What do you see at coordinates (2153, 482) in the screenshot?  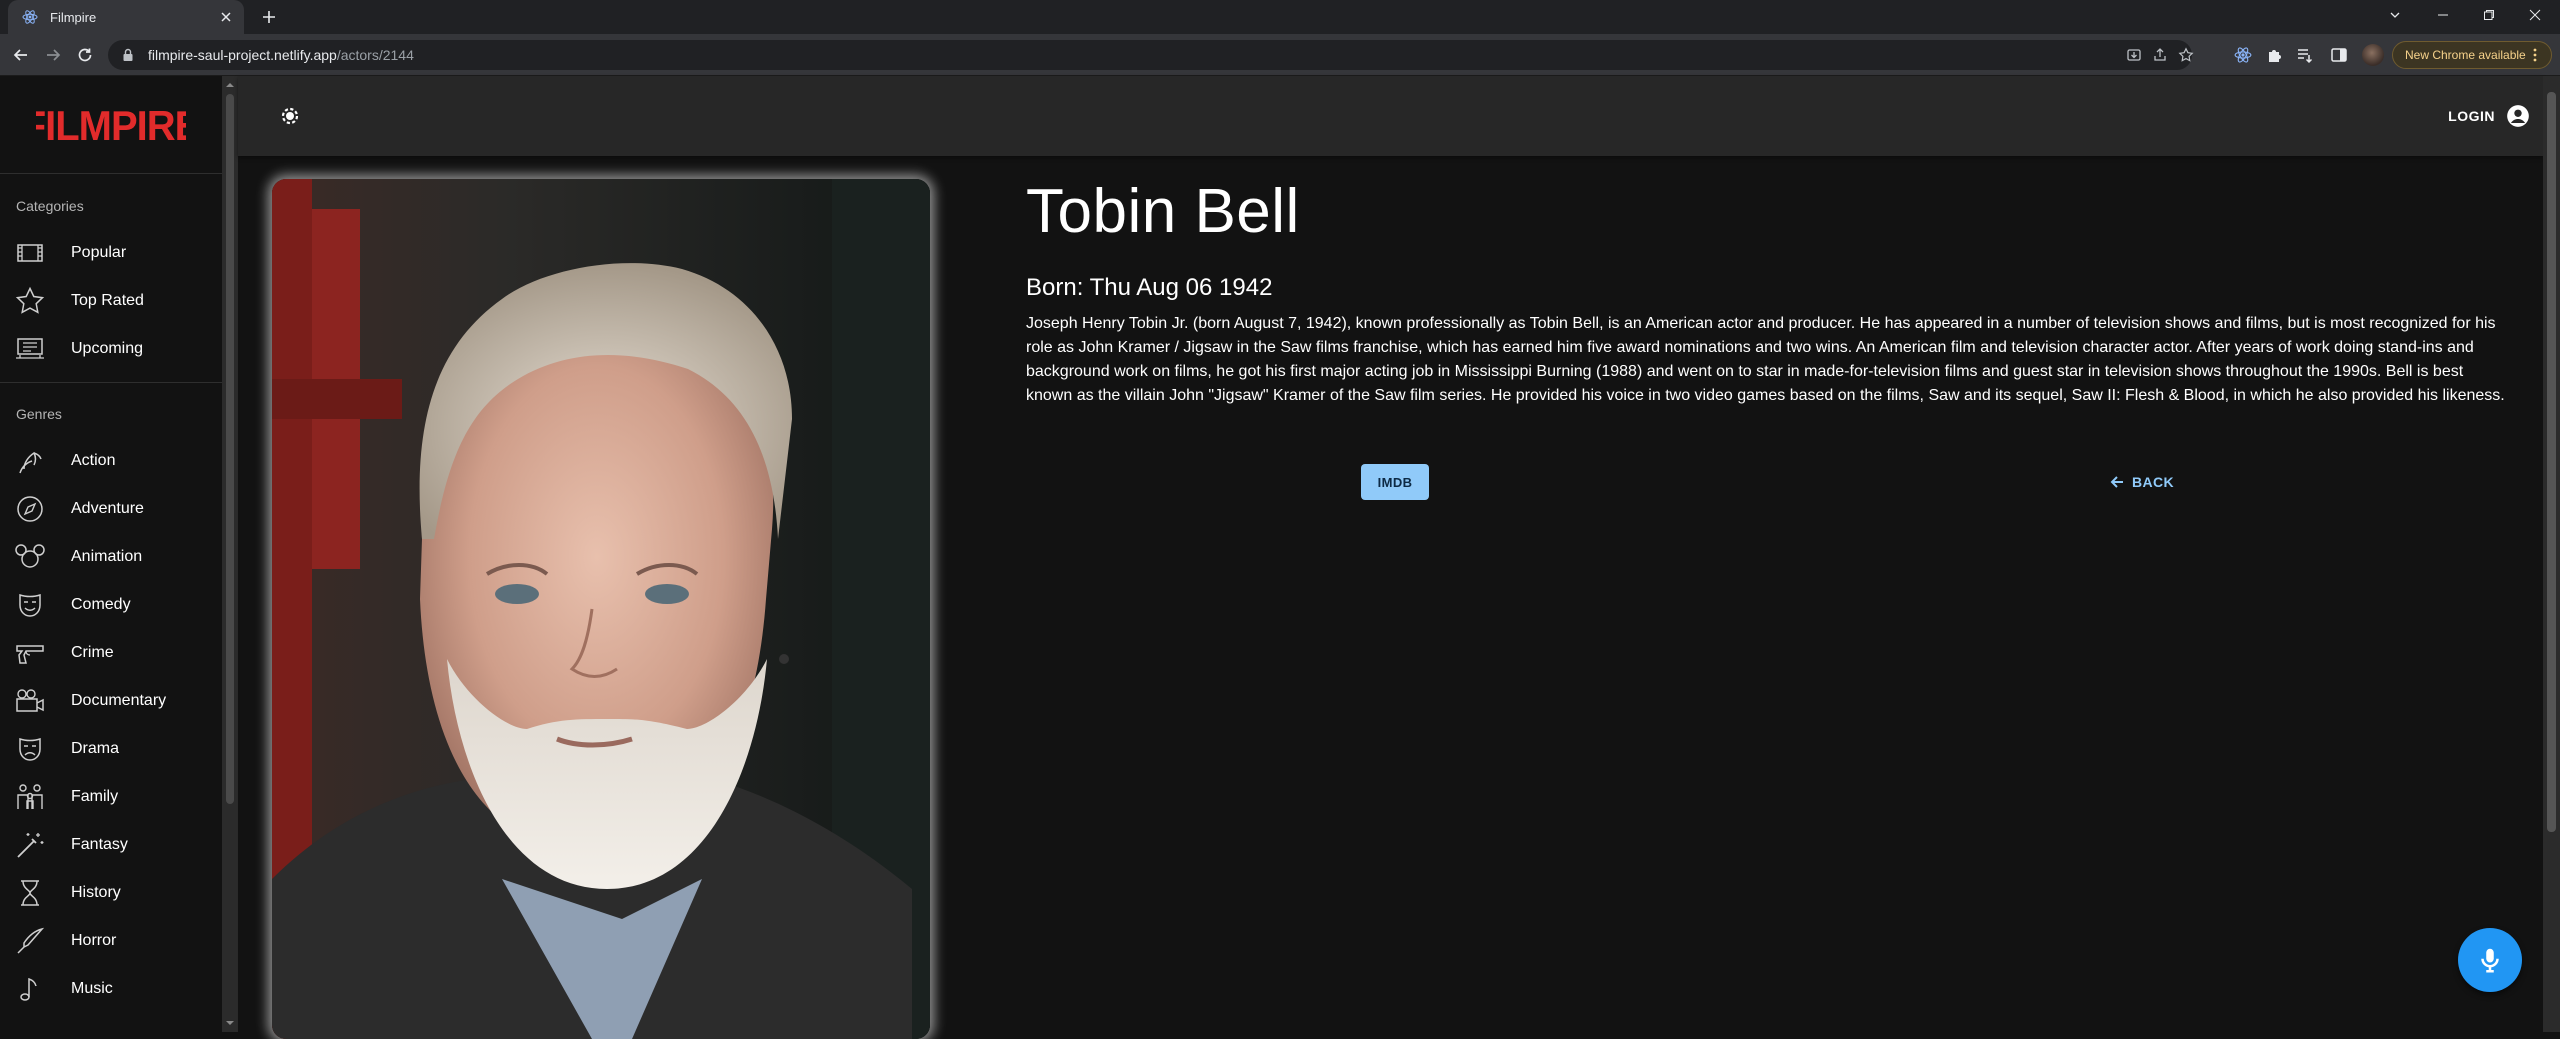 I see `back-label: BACK` at bounding box center [2153, 482].